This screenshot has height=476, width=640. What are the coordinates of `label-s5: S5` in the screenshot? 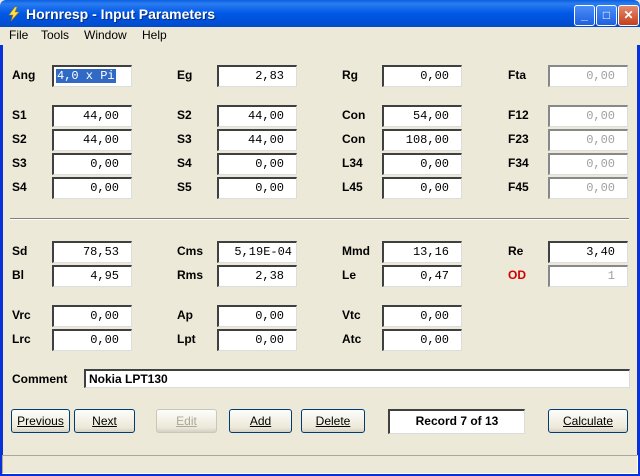 It's located at (184, 187).